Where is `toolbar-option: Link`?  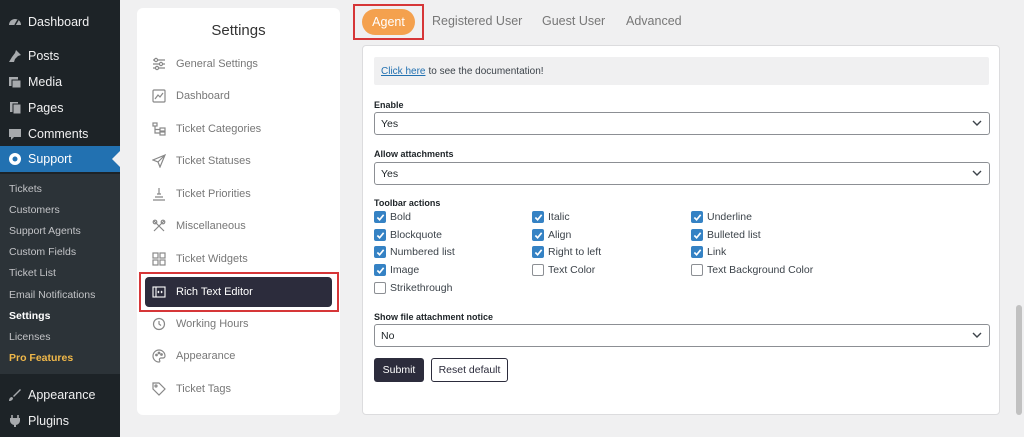
toolbar-option: Link is located at coordinates (708, 252).